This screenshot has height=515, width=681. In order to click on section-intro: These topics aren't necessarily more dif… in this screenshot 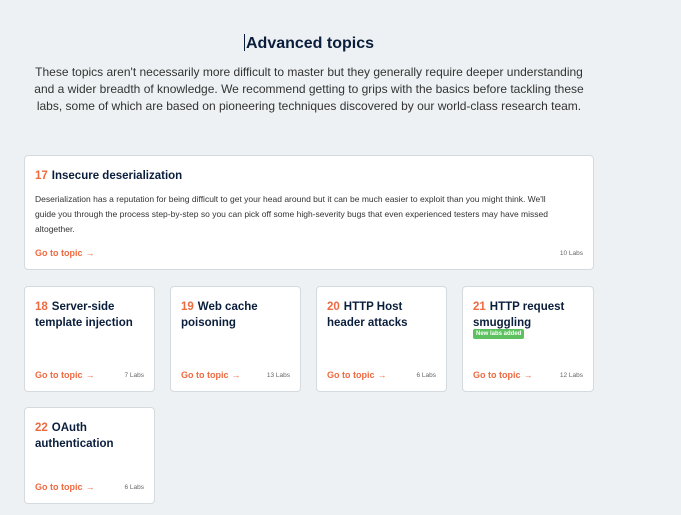, I will do `click(309, 89)`.